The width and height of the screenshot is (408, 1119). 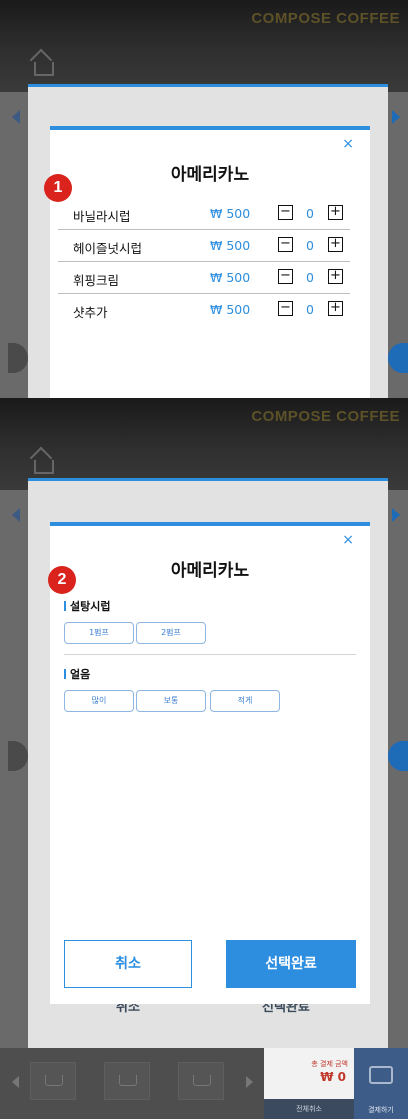 I want to click on pay-label: 결제하기, so click(x=381, y=1110).